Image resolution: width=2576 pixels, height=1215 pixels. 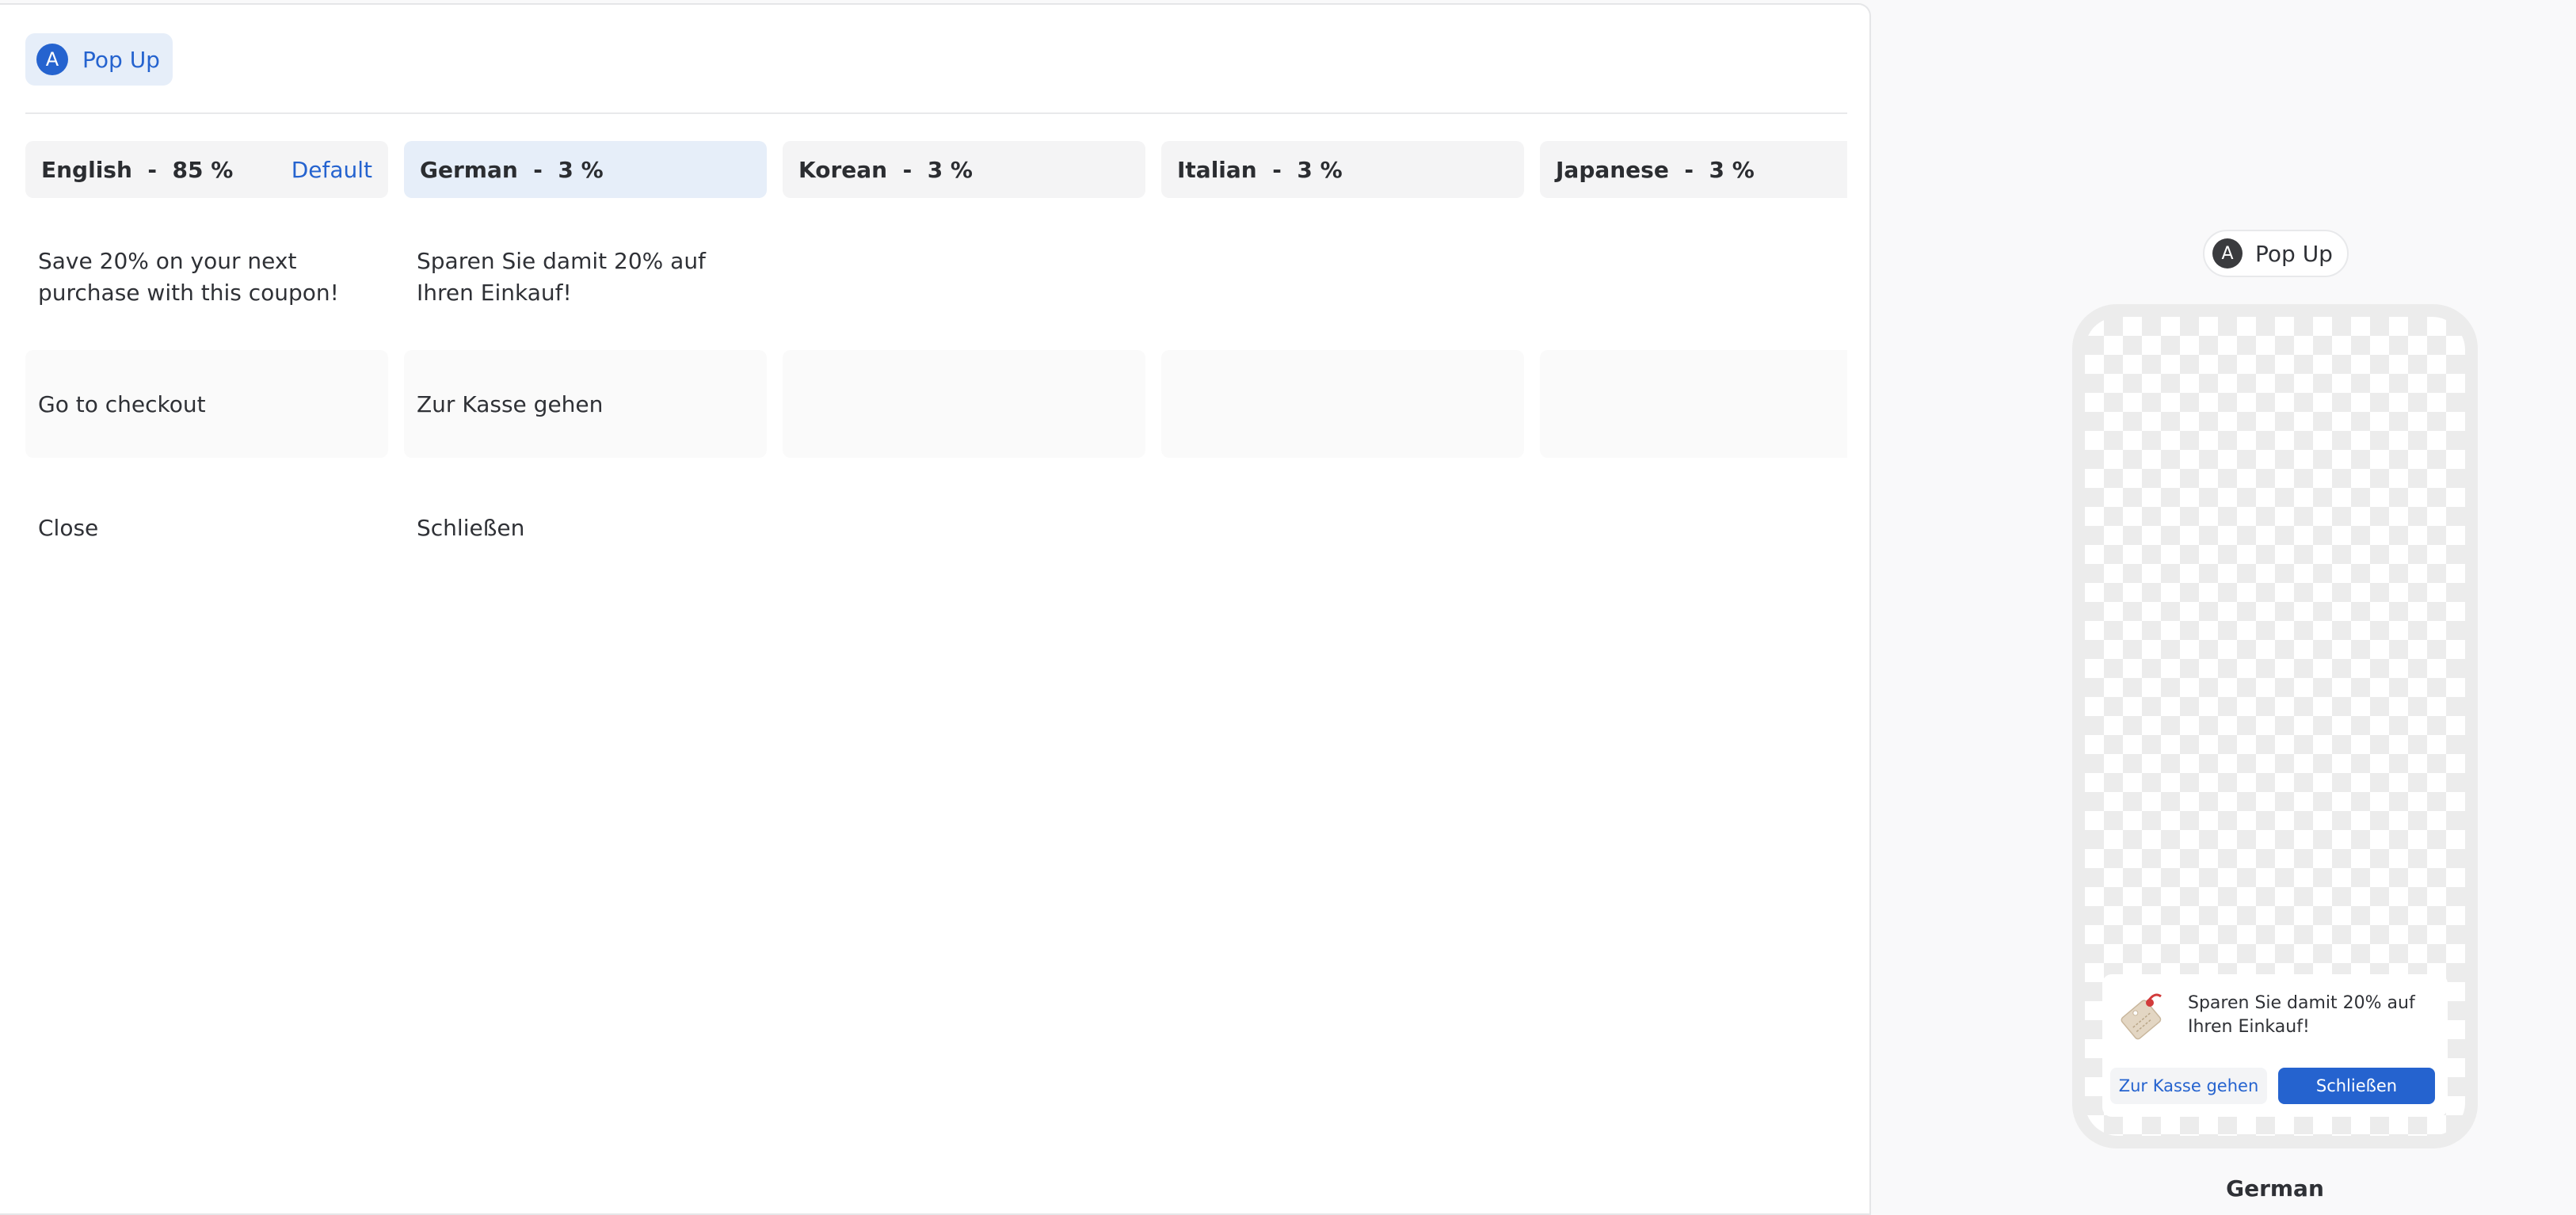 What do you see at coordinates (885, 169) in the screenshot?
I see `language-tab-title: Korean - 3 %` at bounding box center [885, 169].